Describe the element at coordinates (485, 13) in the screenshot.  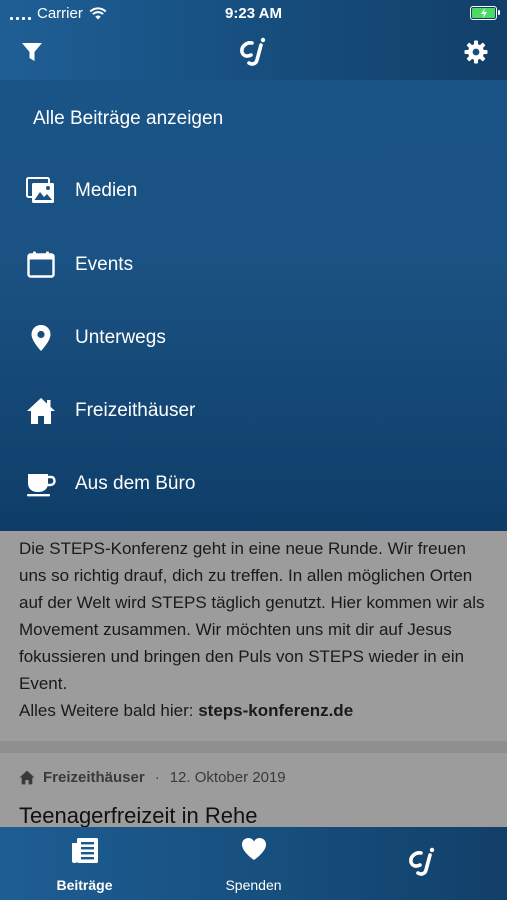
I see `battery-icon` at that location.